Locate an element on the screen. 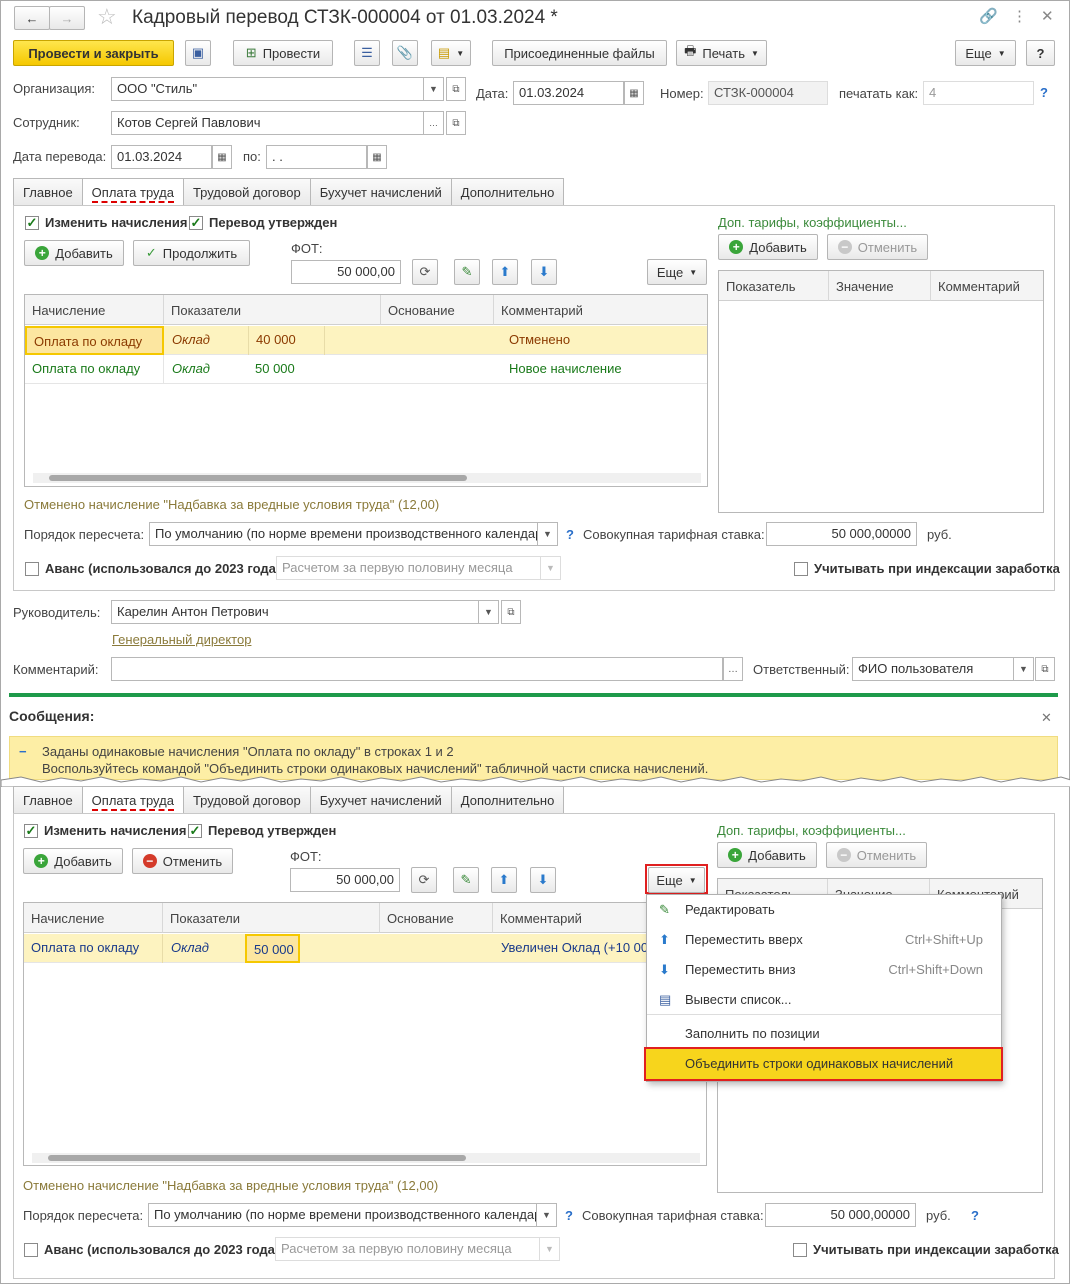 The image size is (1070, 1284). create-based-button: ▤ ▼ is located at coordinates (451, 53).